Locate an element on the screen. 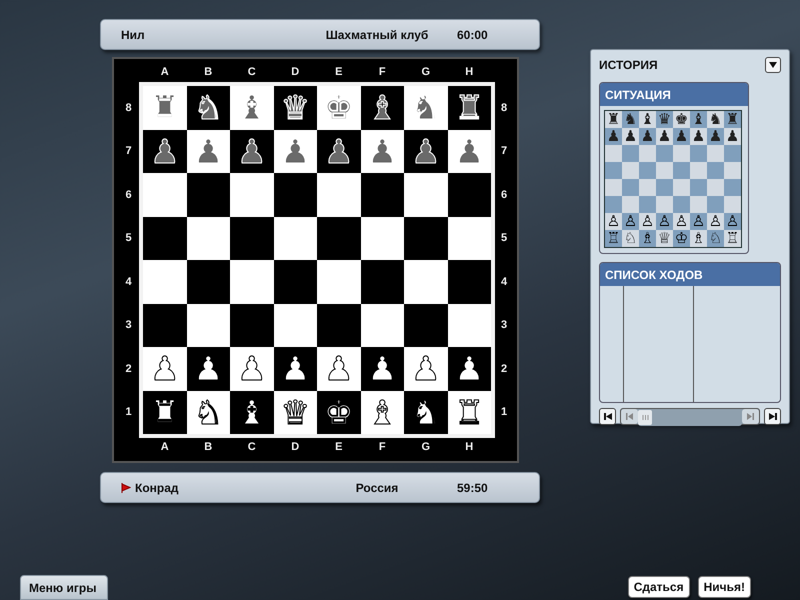  rank-label: 7 is located at coordinates (504, 151).